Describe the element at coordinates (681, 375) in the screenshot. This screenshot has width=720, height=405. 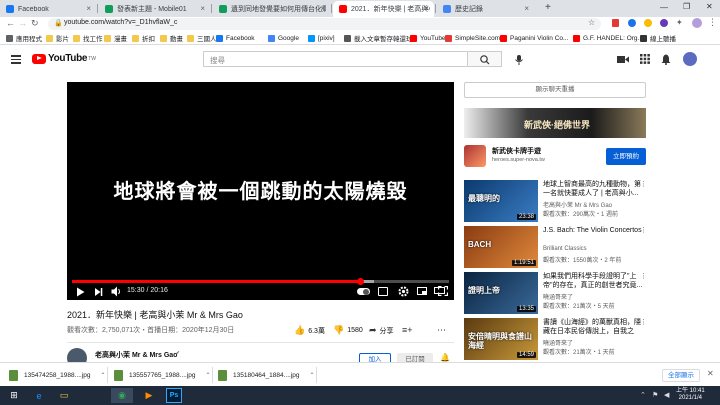
I see `show-all-downloads-button: 全部顯示` at that location.